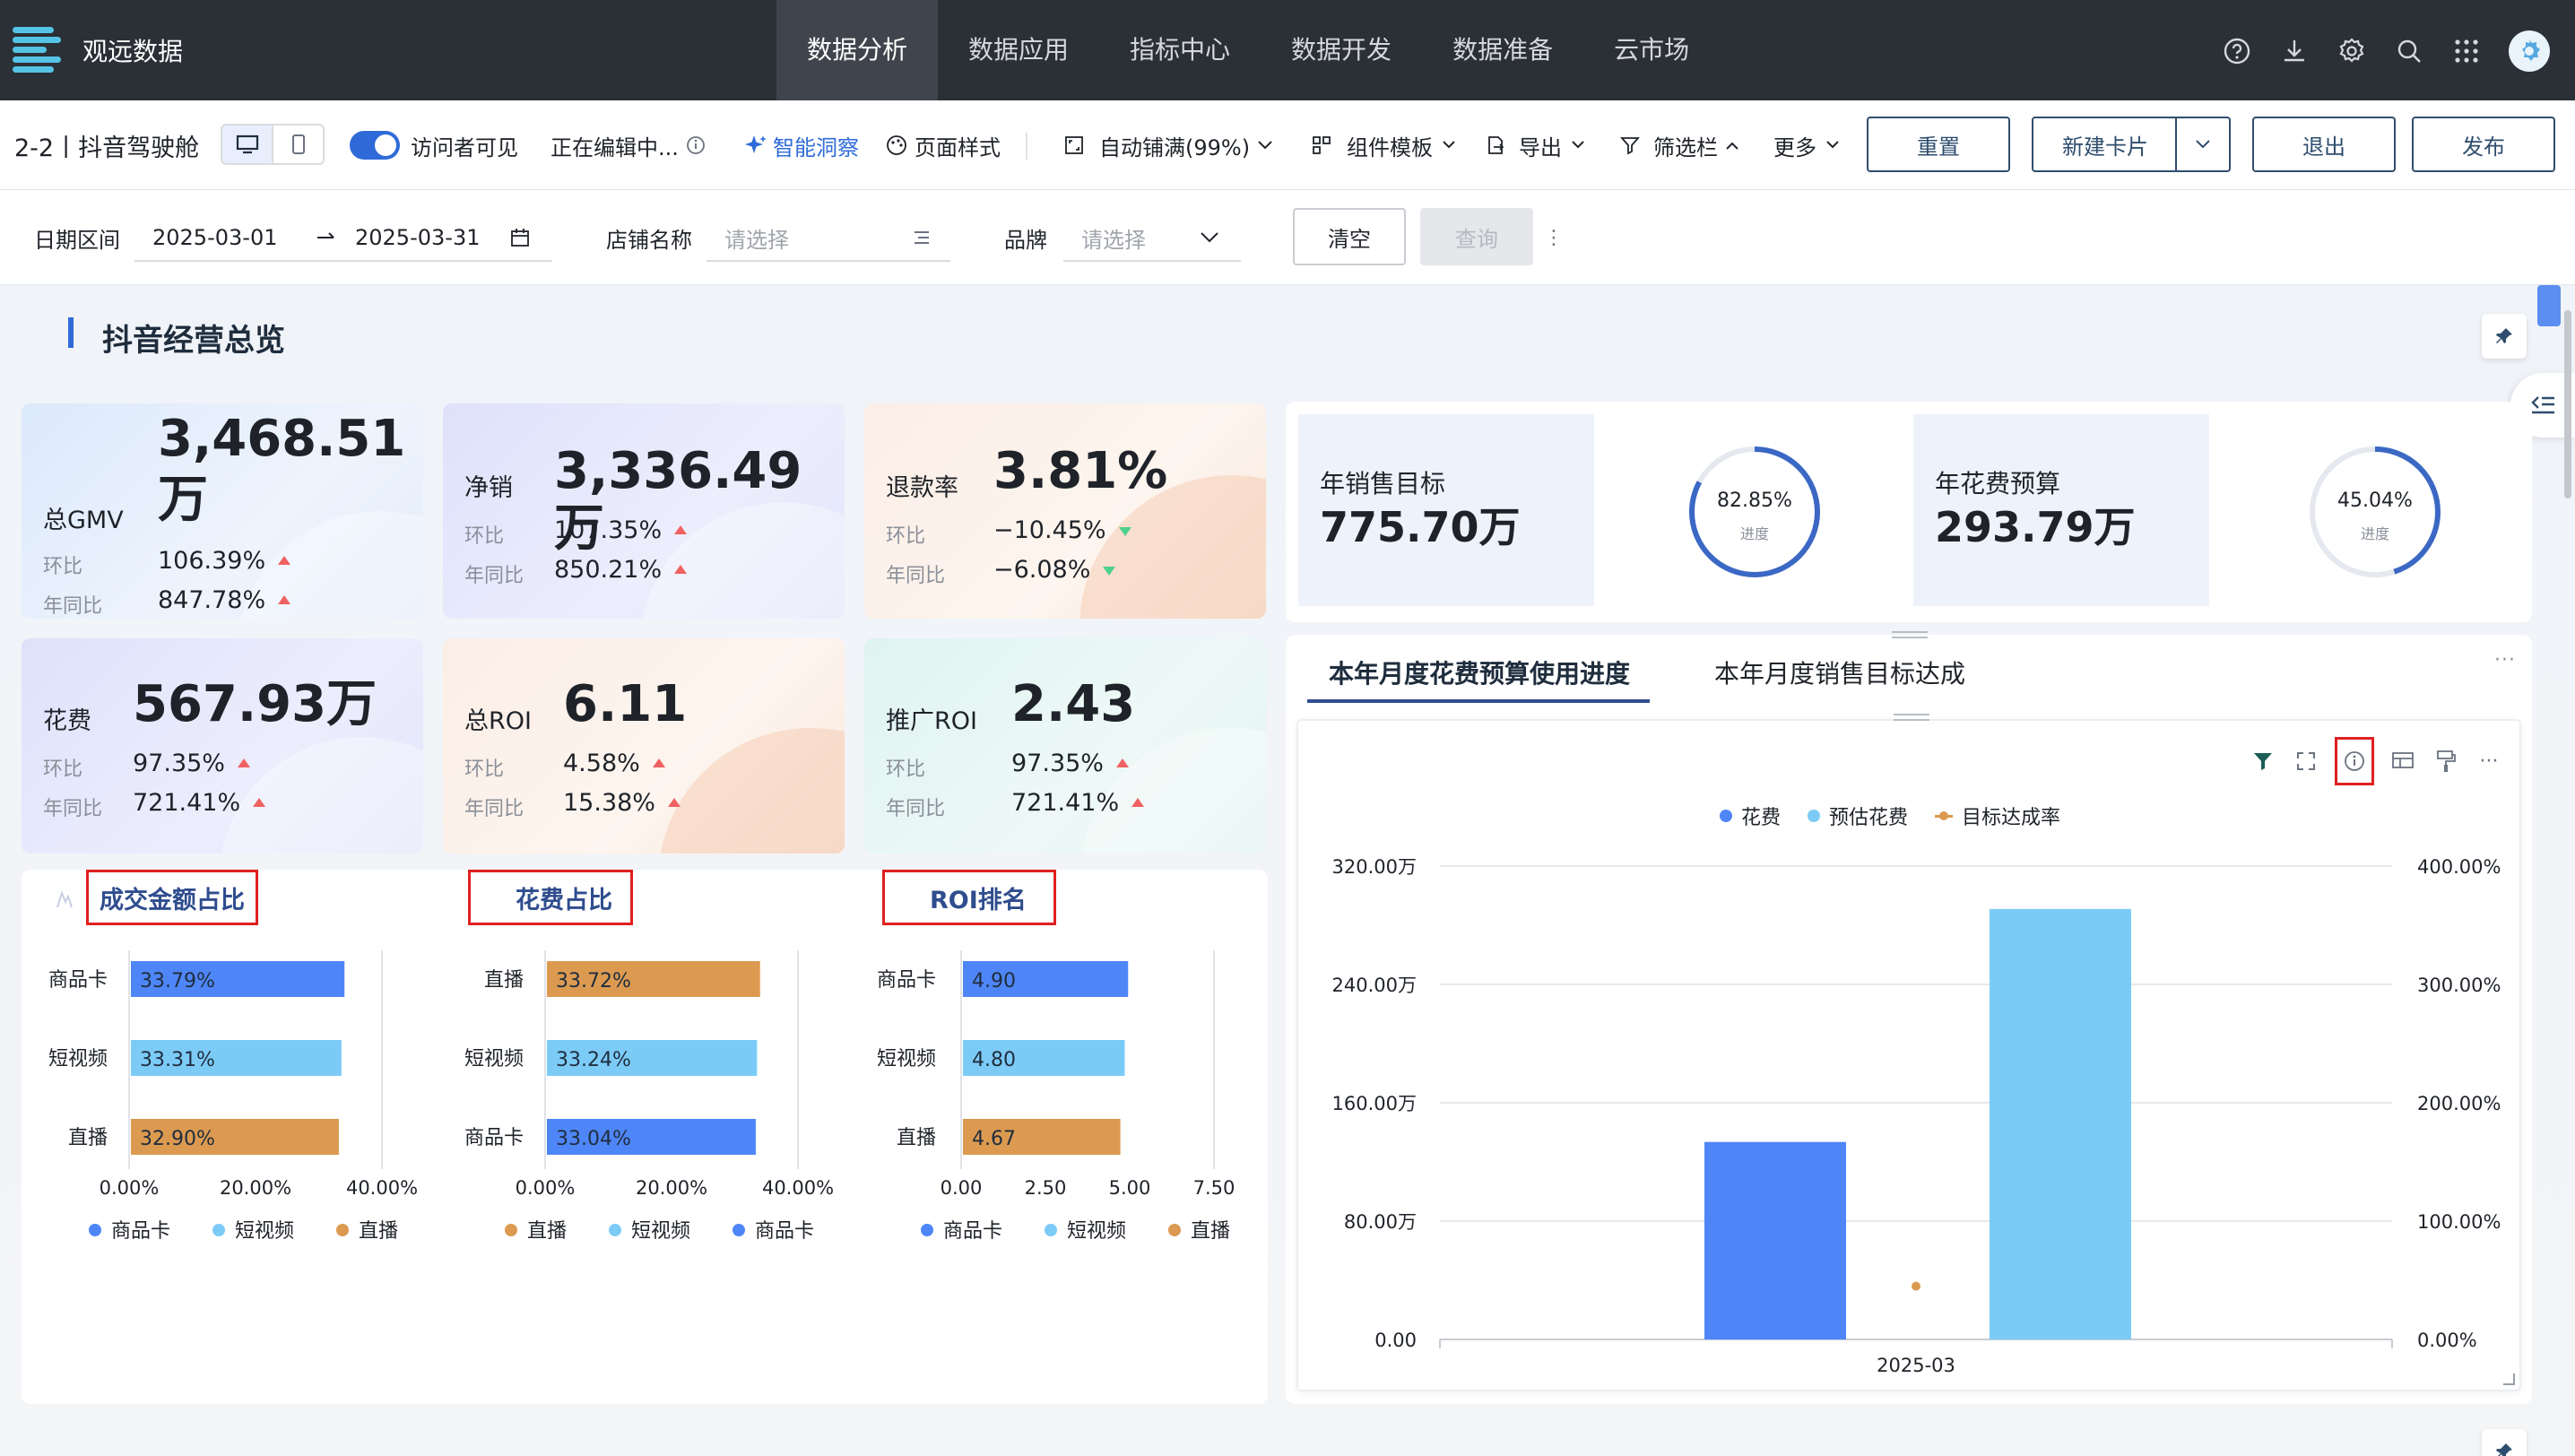  What do you see at coordinates (78, 1059) in the screenshot?
I see `category-label: 短视频` at bounding box center [78, 1059].